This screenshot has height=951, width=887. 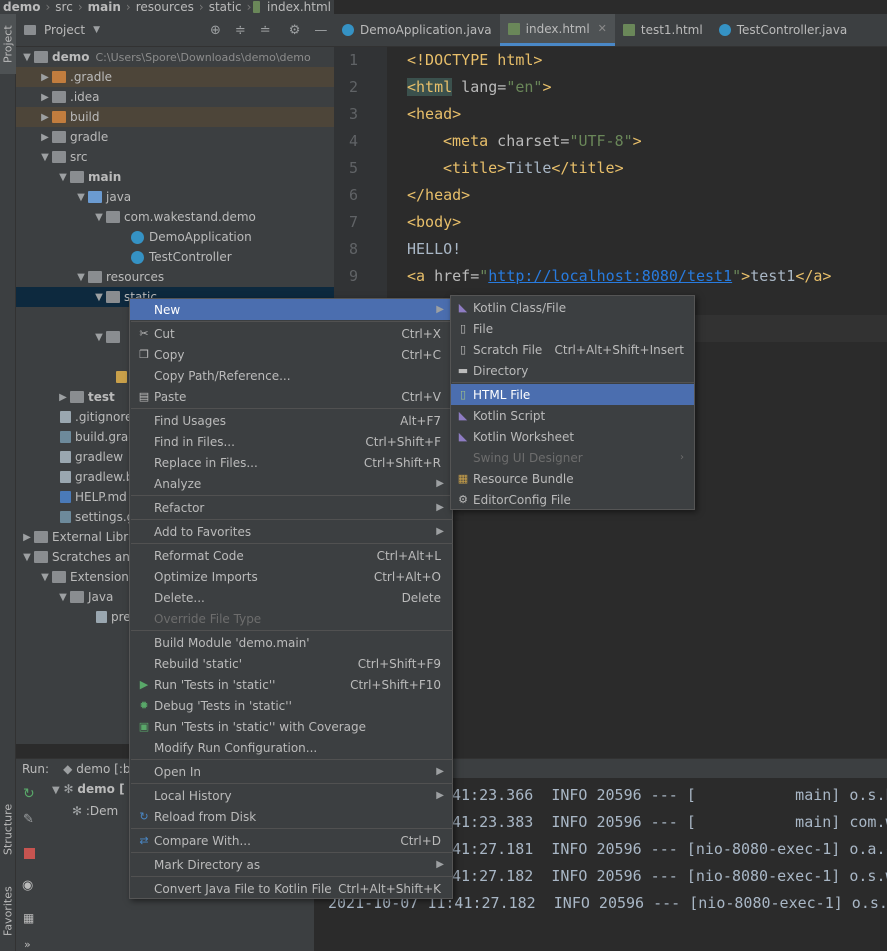 I want to click on submenu-item-kotlin-script: ◣ Kotlin Script, so click(x=572, y=415).